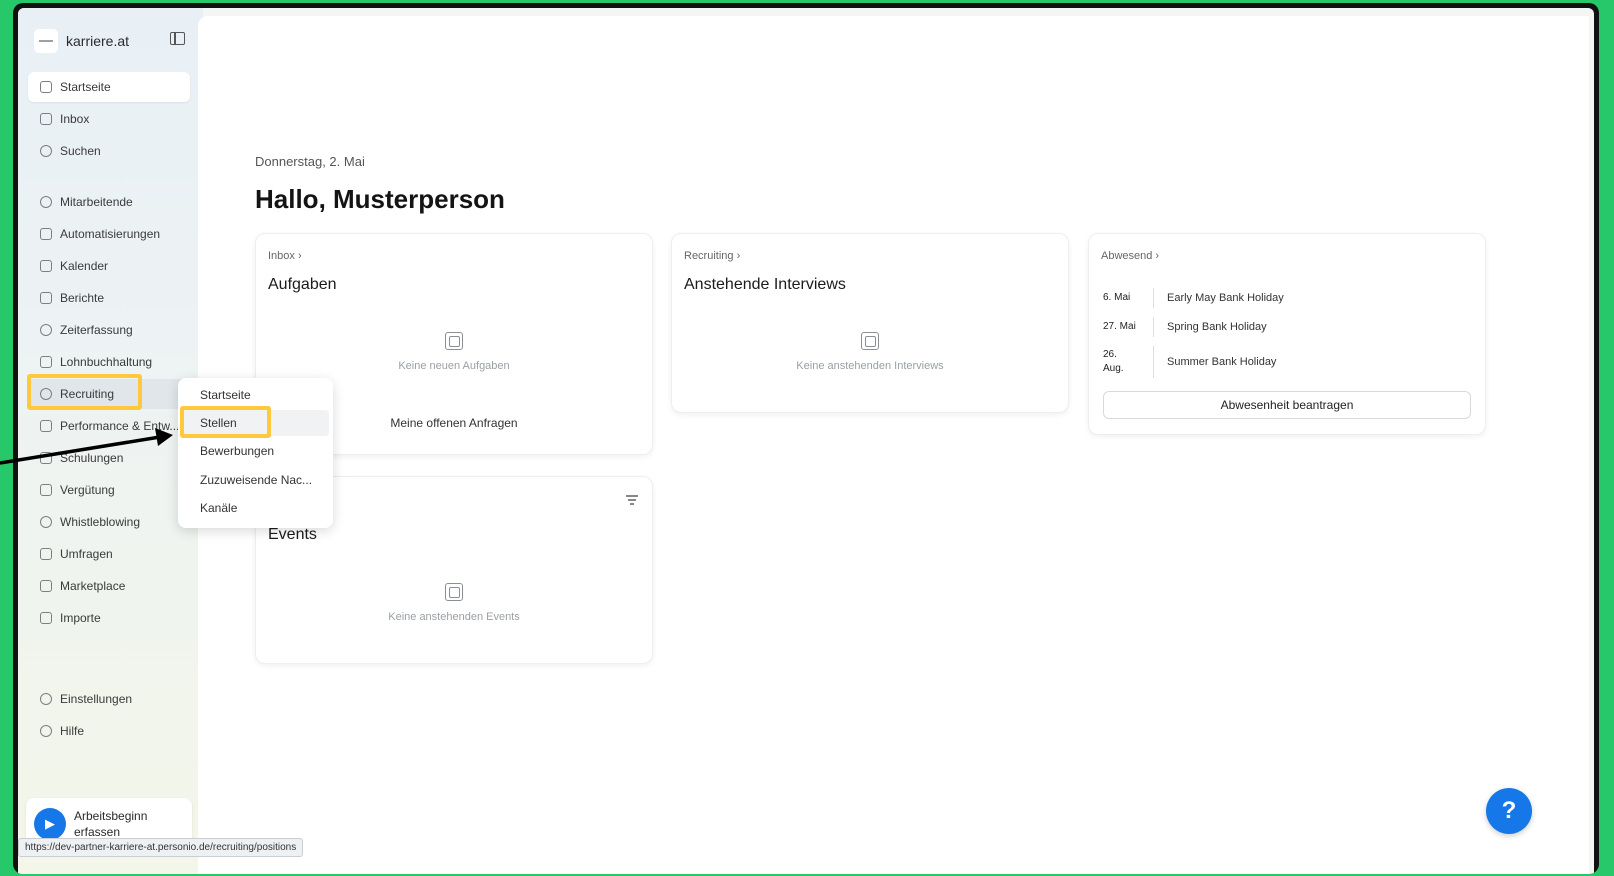  Describe the element at coordinates (1217, 327) in the screenshot. I see `absence-name: Spring Bank Holiday` at that location.